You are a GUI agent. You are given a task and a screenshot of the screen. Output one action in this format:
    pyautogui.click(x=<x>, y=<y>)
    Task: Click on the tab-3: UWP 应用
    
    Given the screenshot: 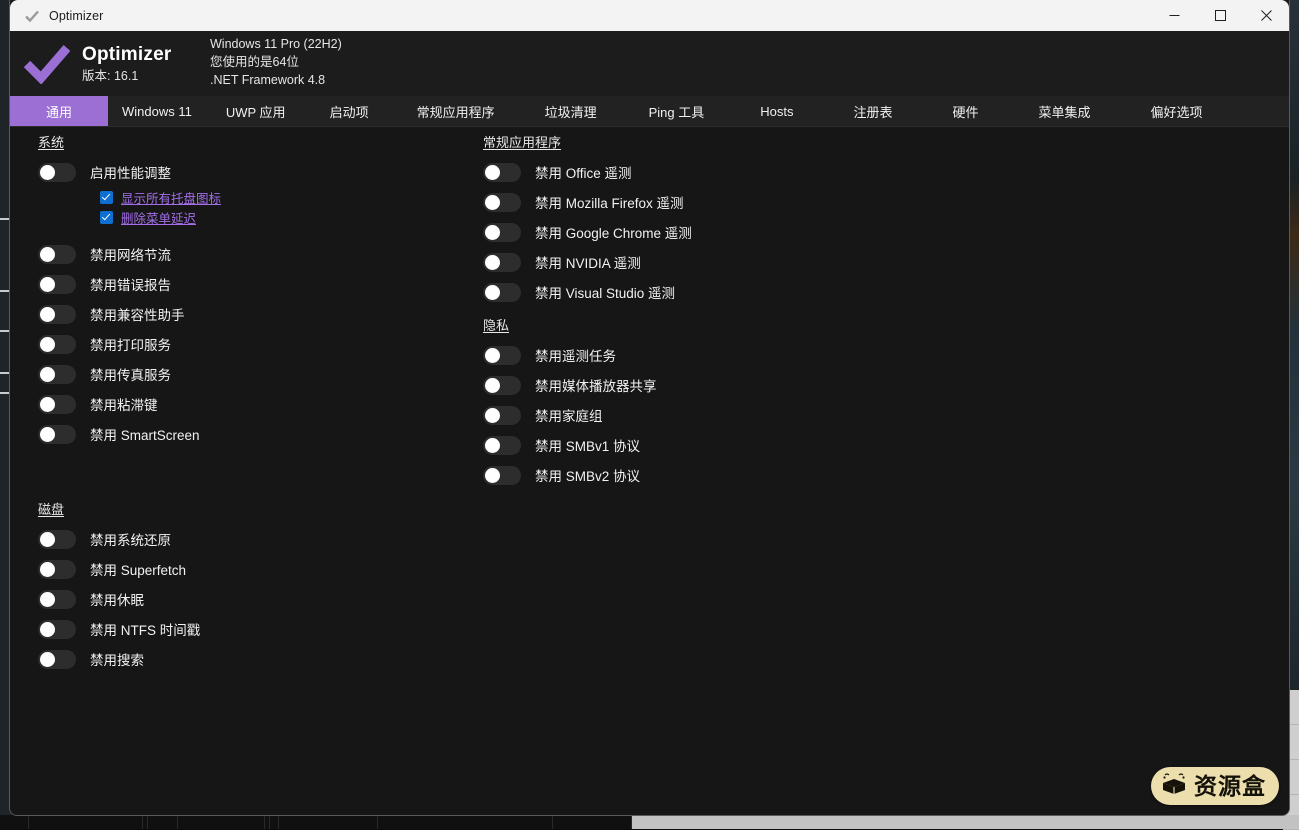 What is the action you would take?
    pyautogui.click(x=256, y=111)
    